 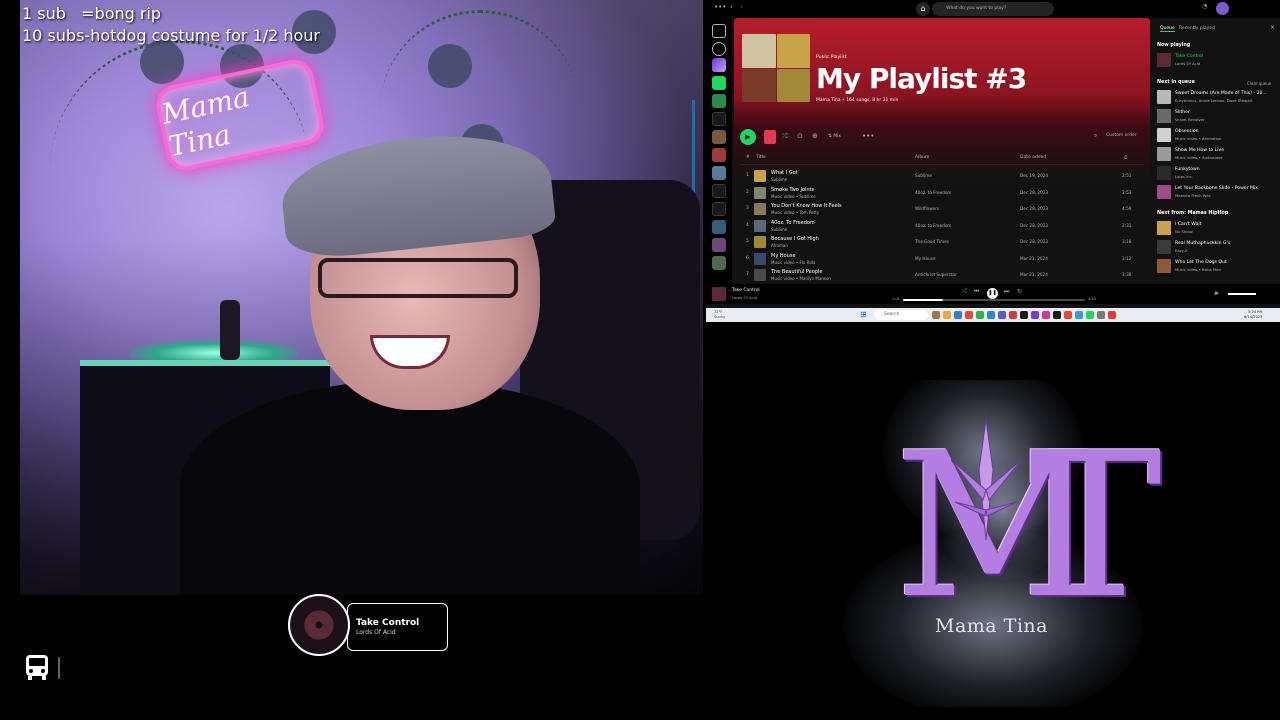 What do you see at coordinates (741, 6) in the screenshot?
I see `forward-arrow-icon: ›` at bounding box center [741, 6].